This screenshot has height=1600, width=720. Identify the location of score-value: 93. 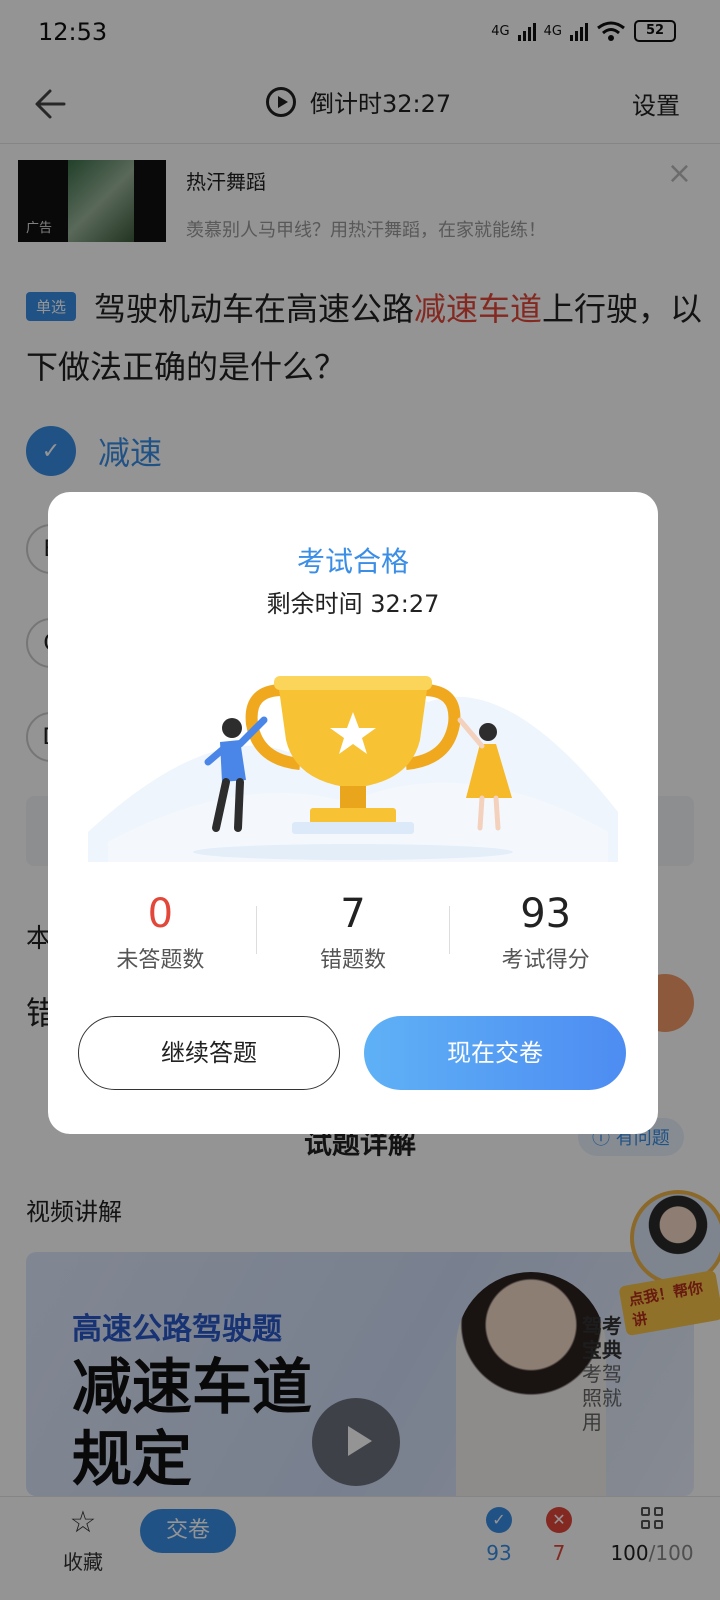
(546, 914).